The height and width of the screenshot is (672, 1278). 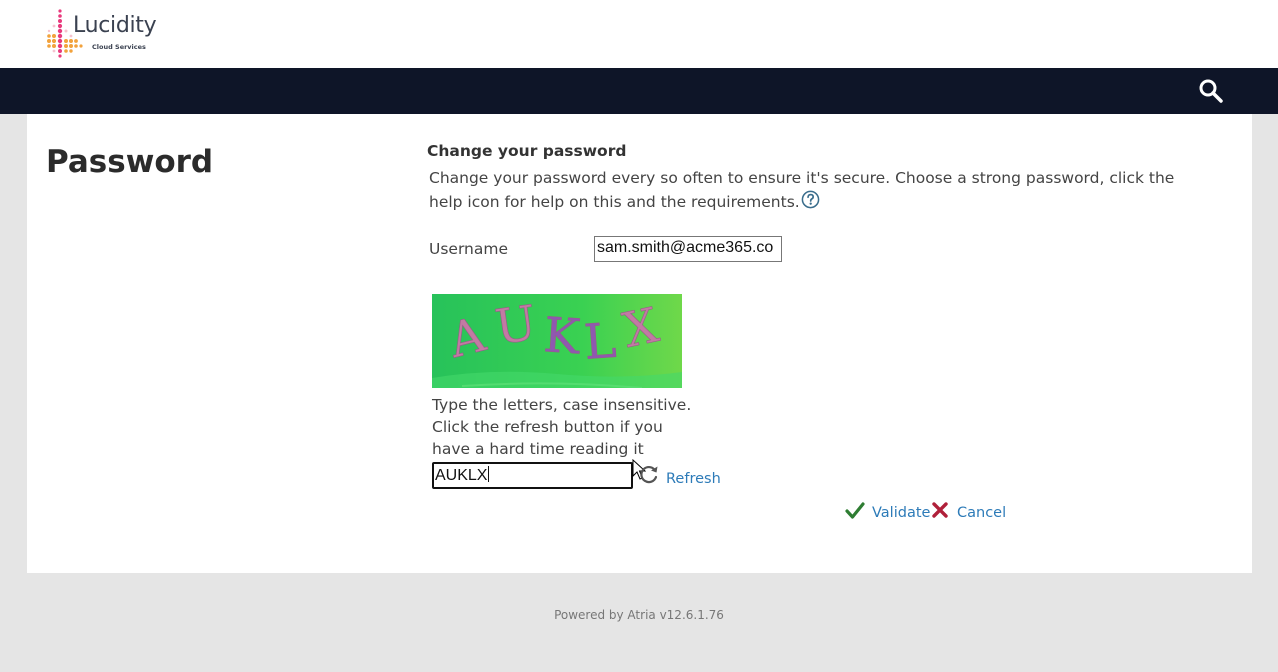 What do you see at coordinates (489, 474) in the screenshot?
I see `text-caret` at bounding box center [489, 474].